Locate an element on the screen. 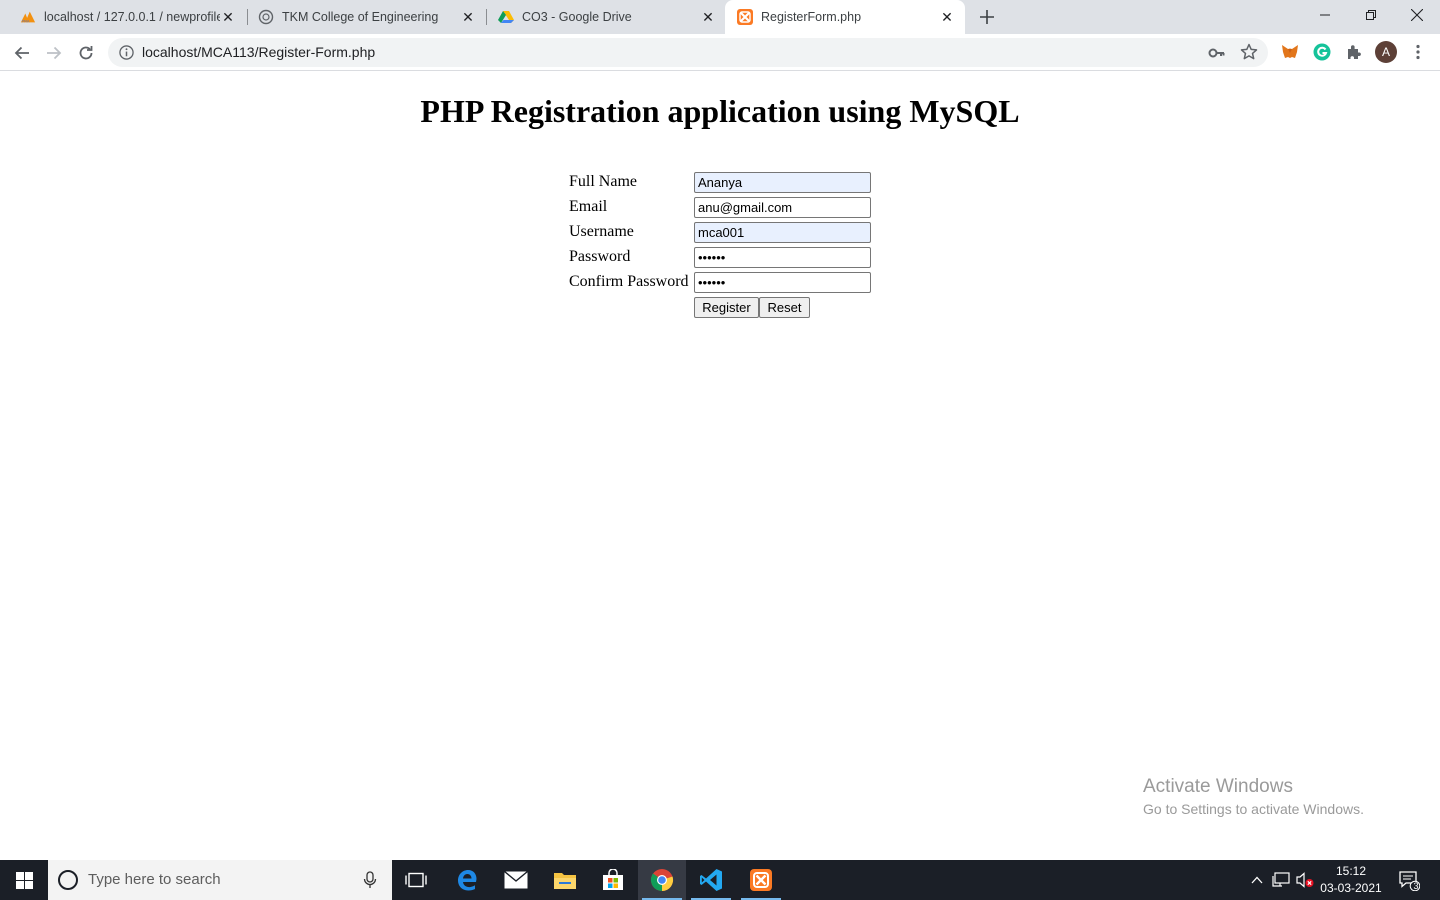  reload-icon is located at coordinates (86, 53).